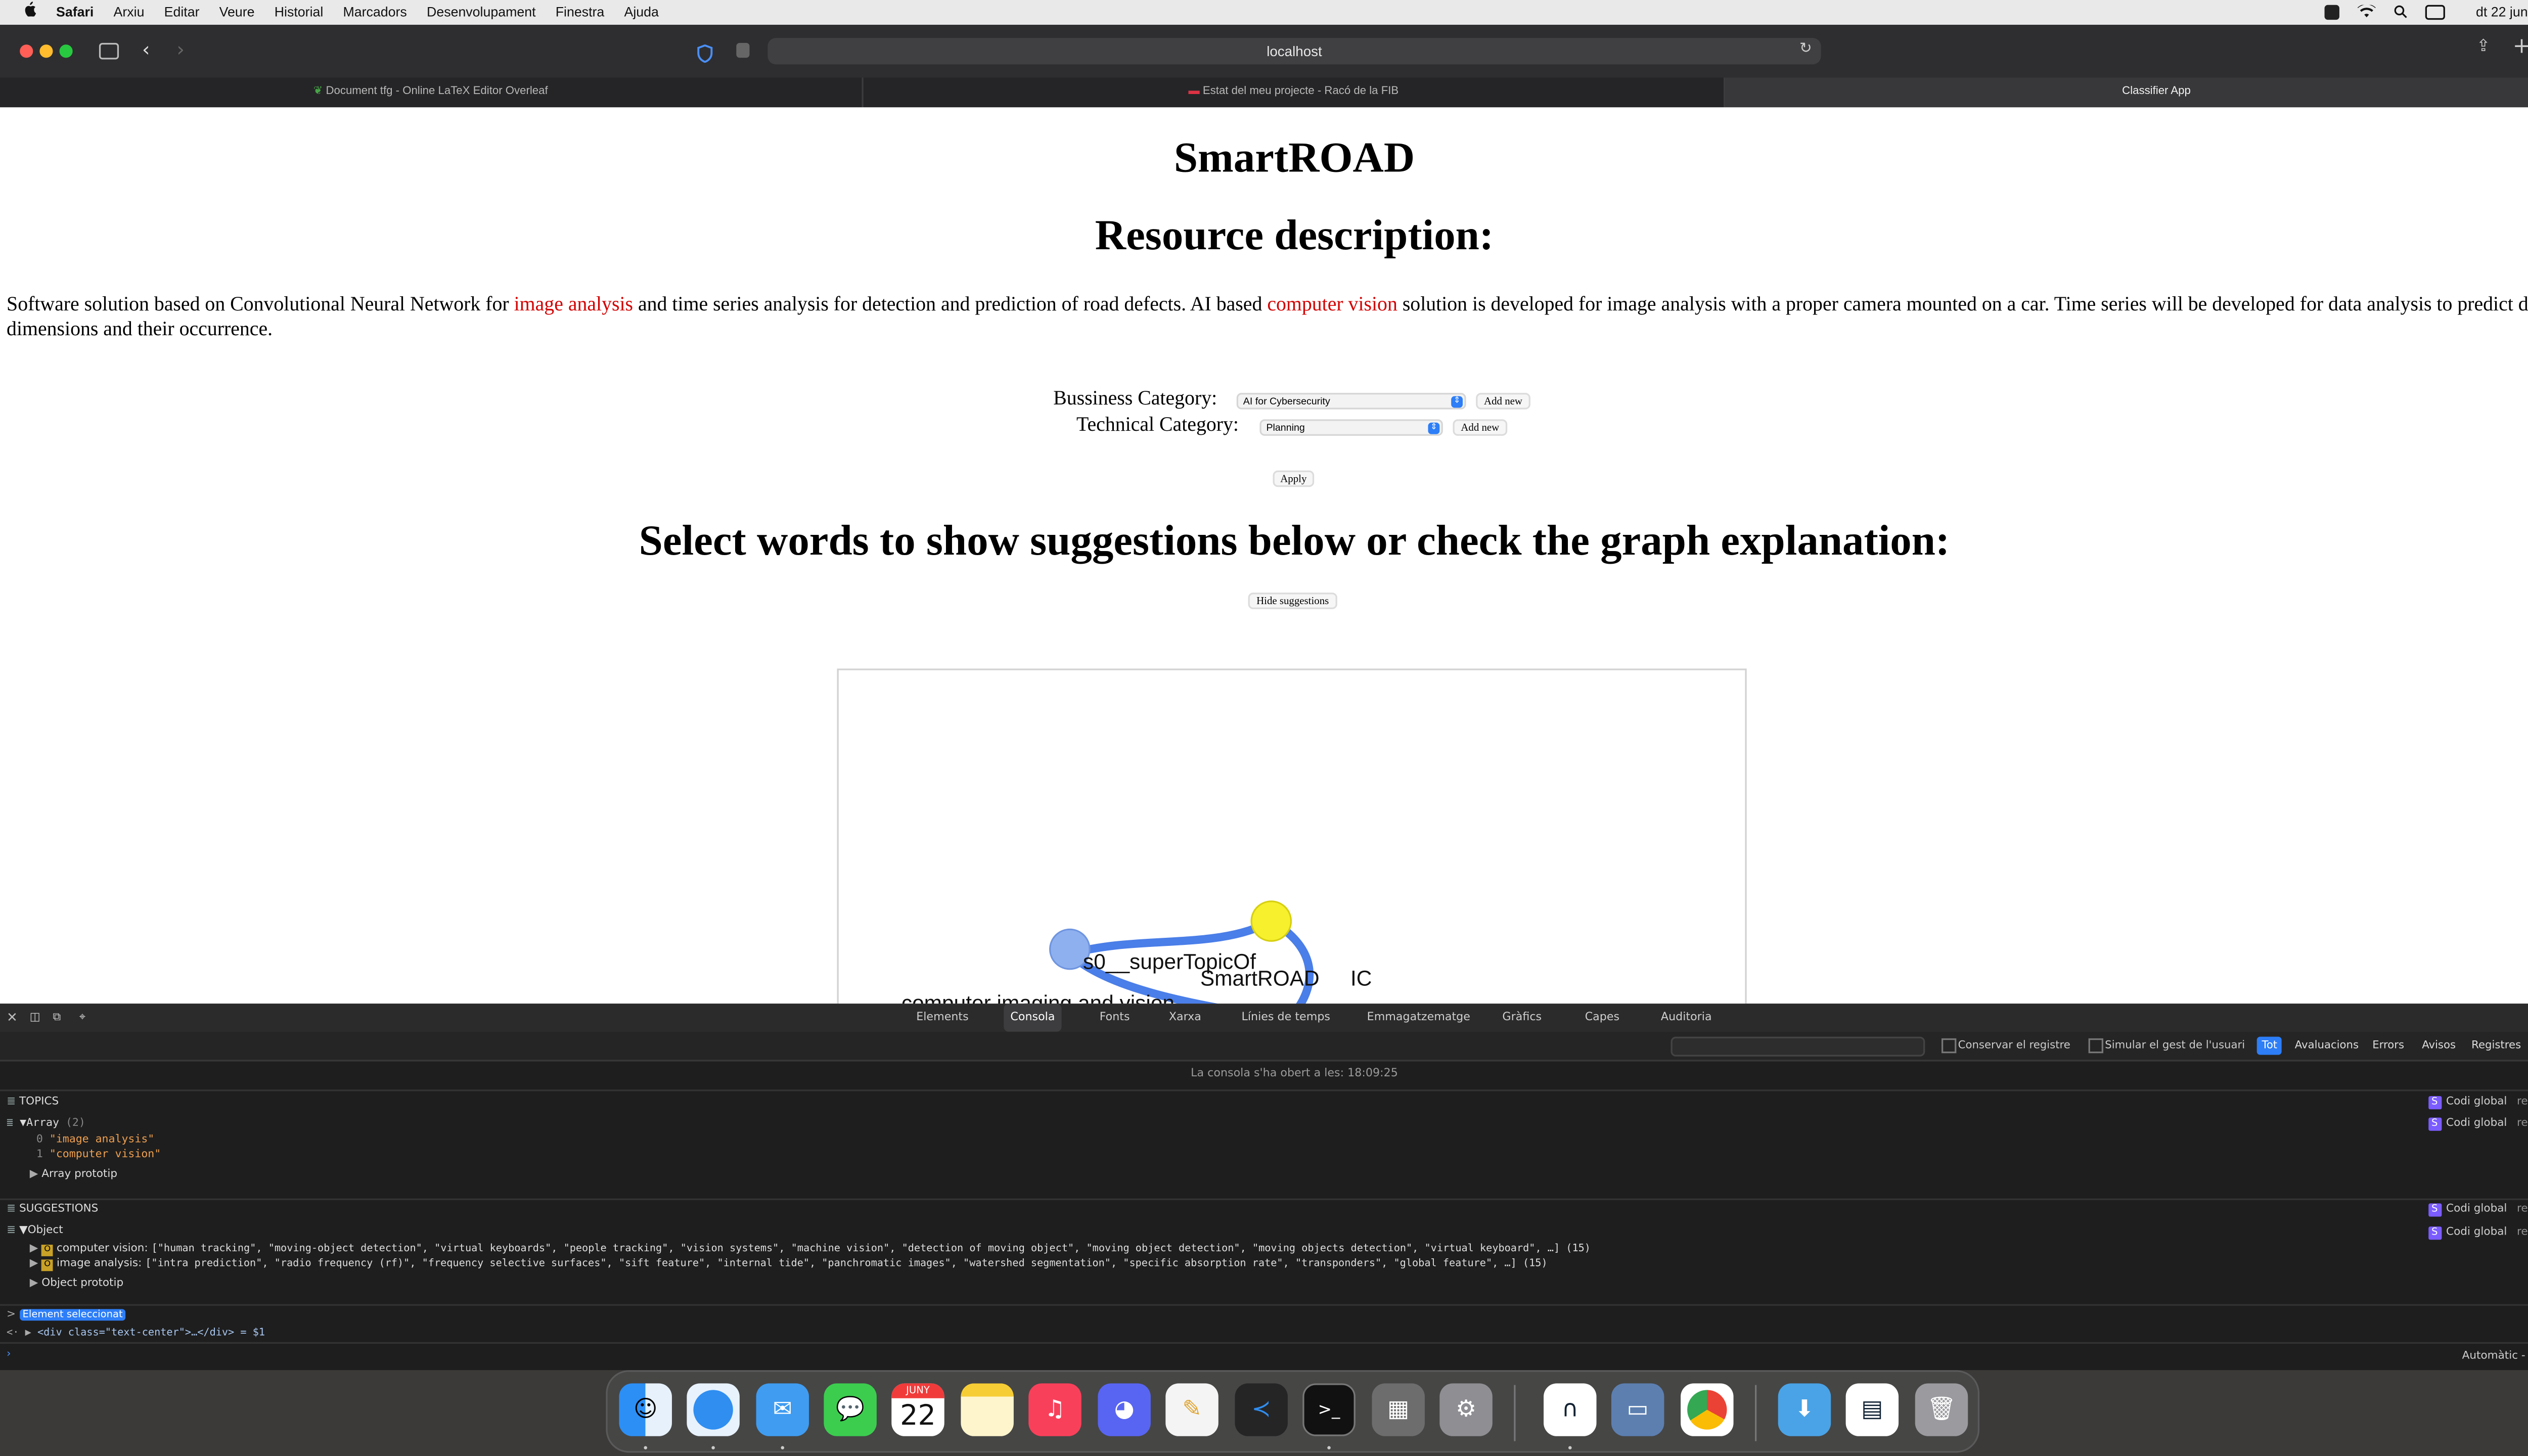 The width and height of the screenshot is (2528, 1456). I want to click on console-entry-suggestions-label: ≣ SUGGESTIONS, so click(1267, 1208).